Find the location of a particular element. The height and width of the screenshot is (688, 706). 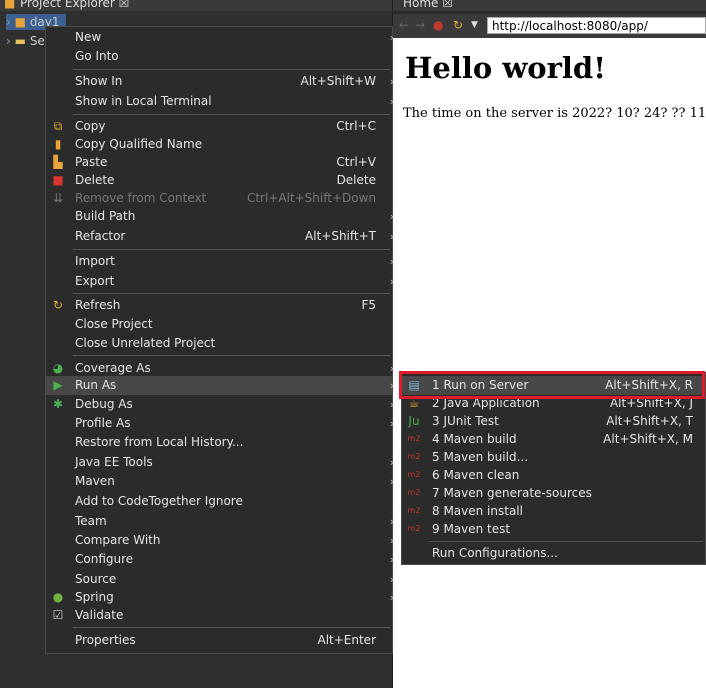

menu-item-spring: ● Spring › is located at coordinates (220, 597).